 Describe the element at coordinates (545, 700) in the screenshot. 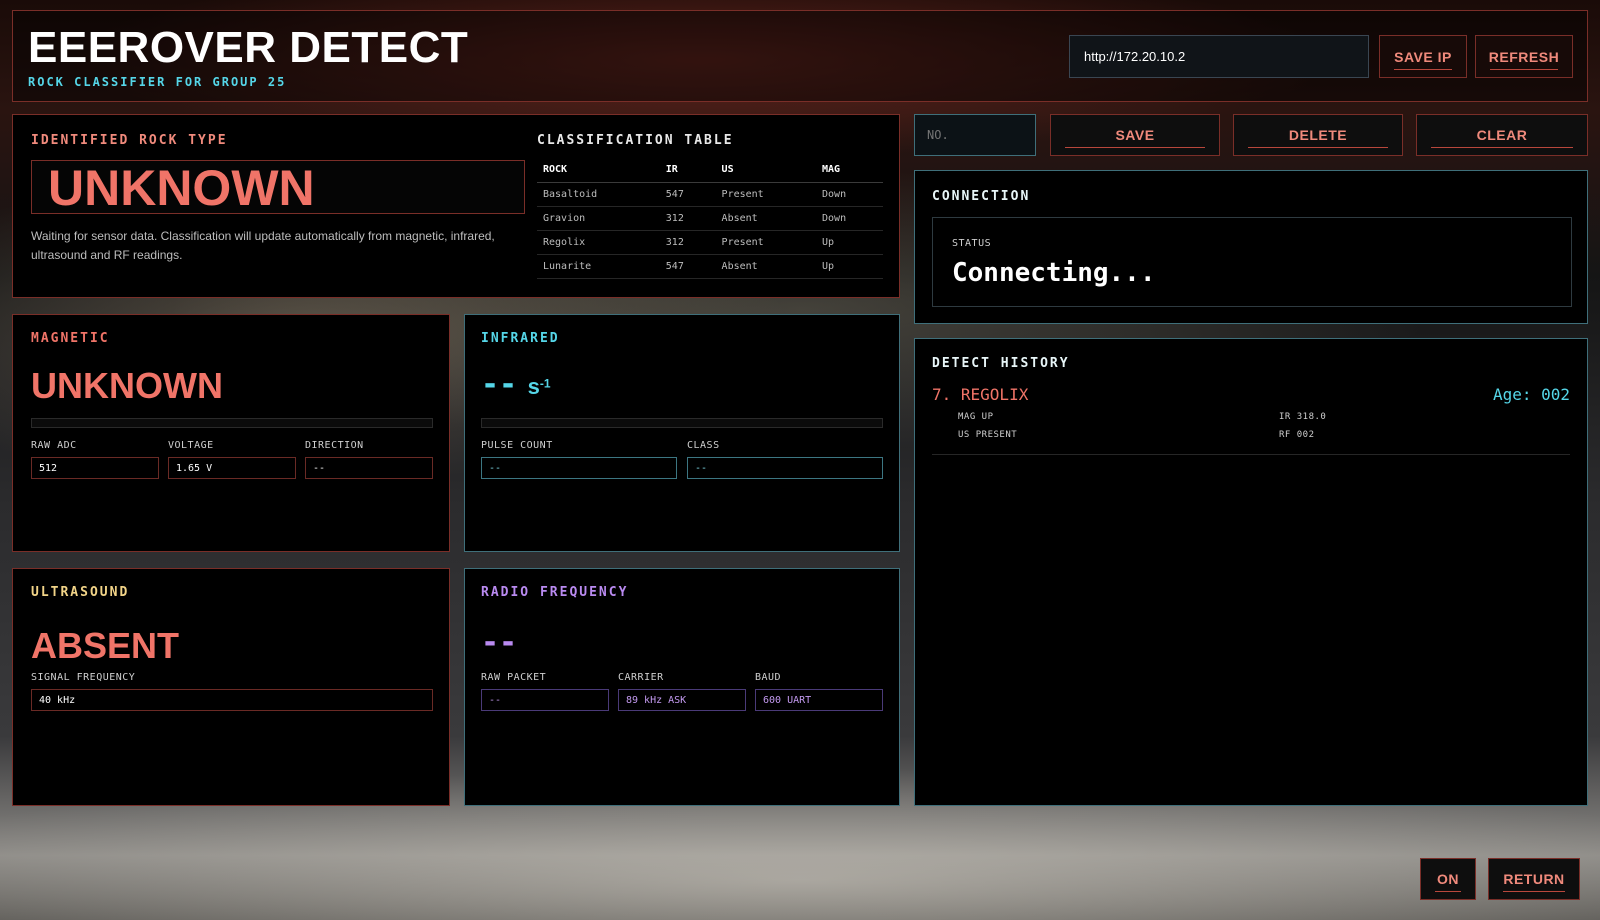

I see `raw-packet-value: --` at that location.